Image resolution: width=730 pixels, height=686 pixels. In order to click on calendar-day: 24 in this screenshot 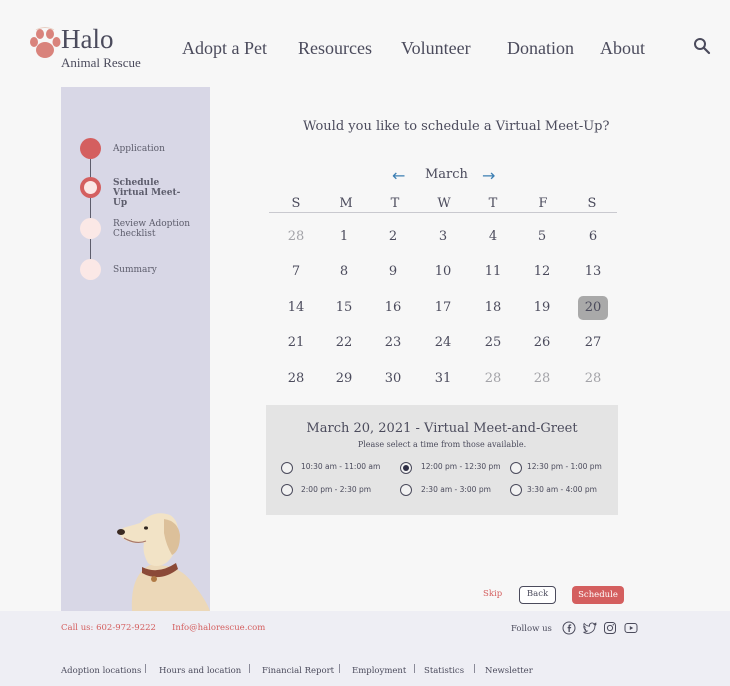, I will do `click(443, 343)`.